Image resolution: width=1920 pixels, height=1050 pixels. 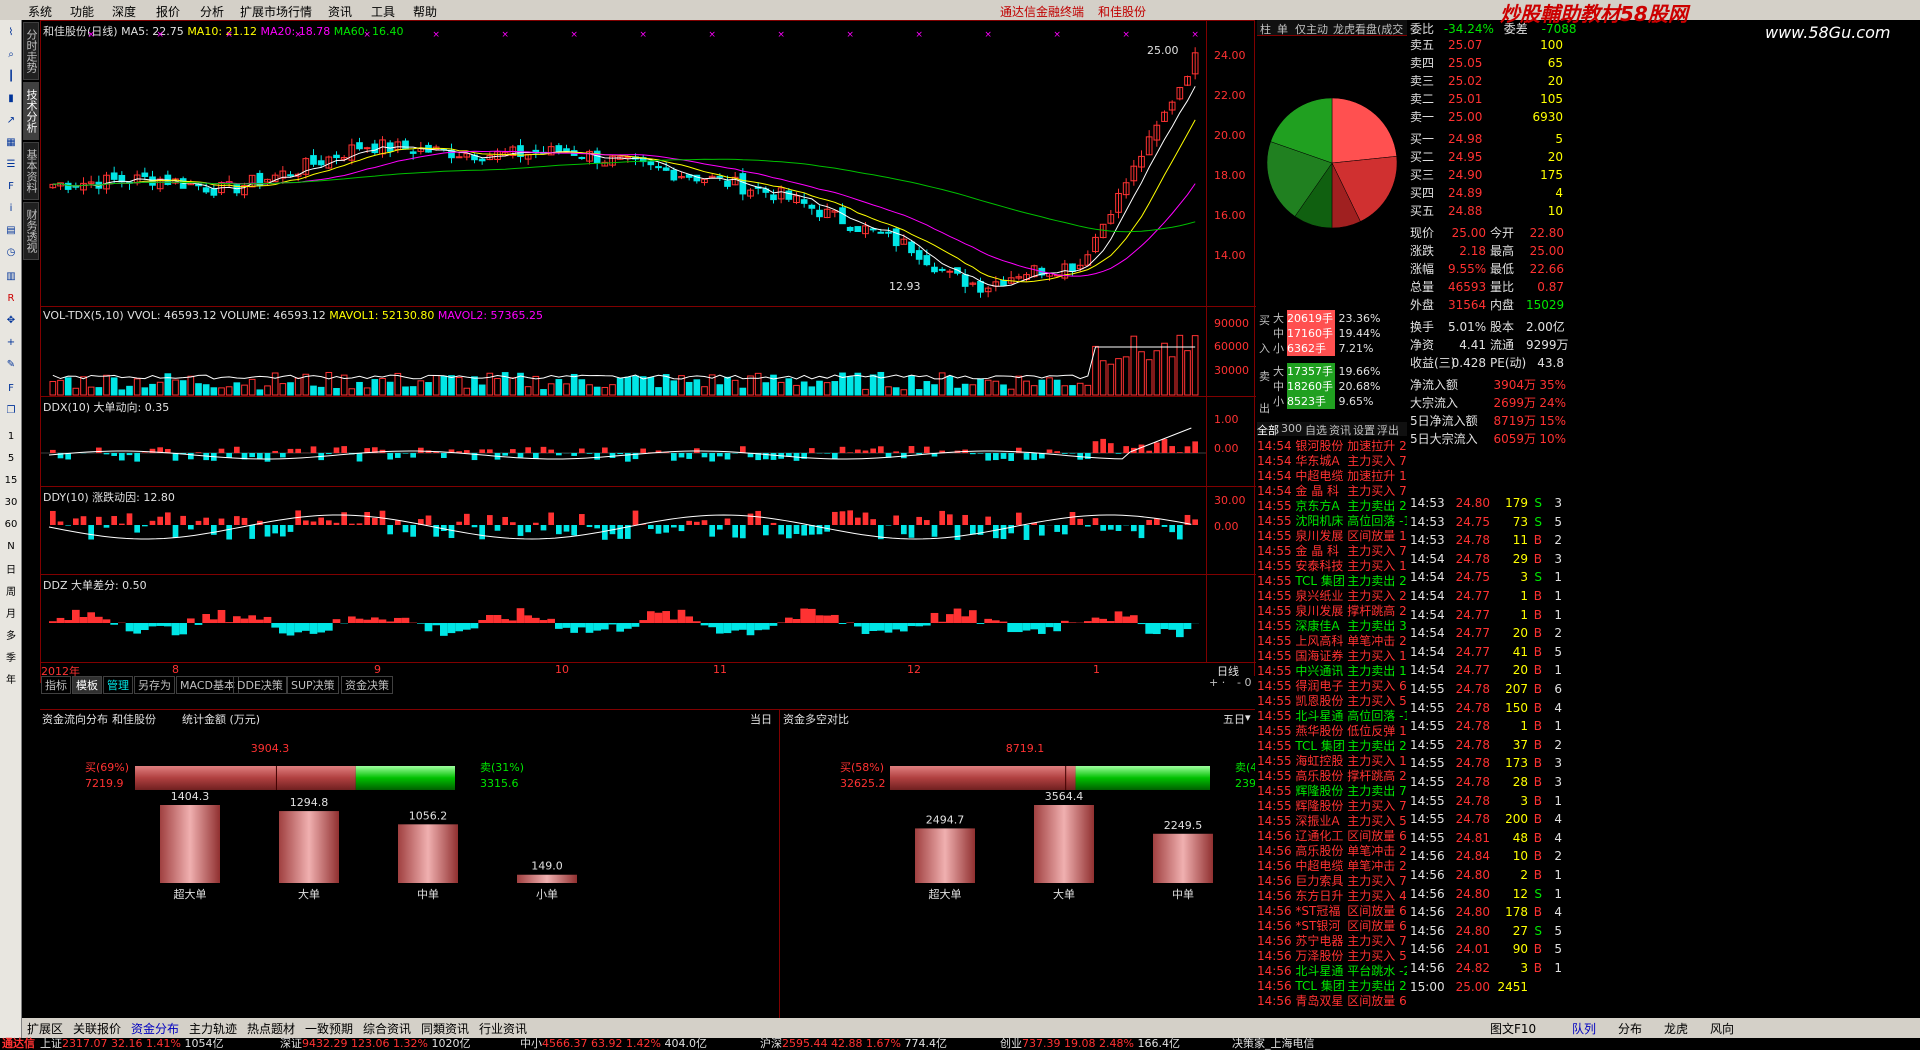 I want to click on tab-single: 单, so click(x=1282, y=29).